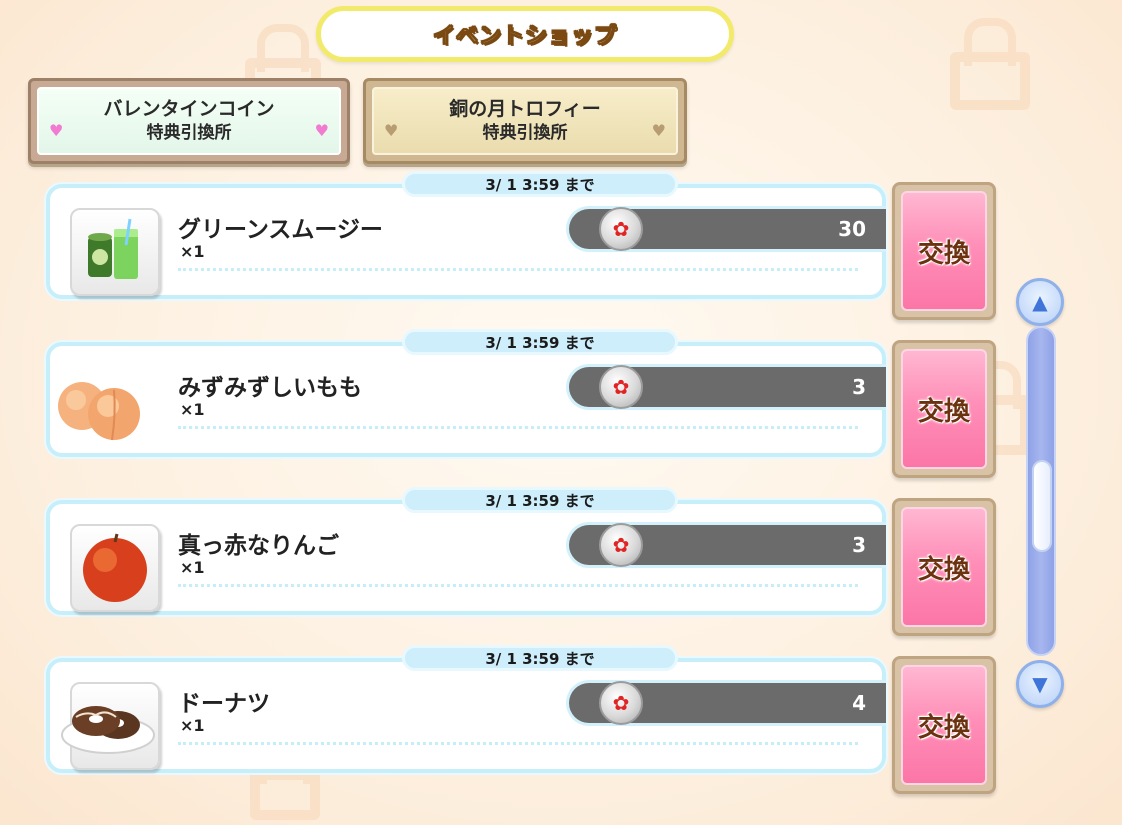 The width and height of the screenshot is (1122, 825). Describe the element at coordinates (859, 703) in the screenshot. I see `cost-value: 4` at that location.